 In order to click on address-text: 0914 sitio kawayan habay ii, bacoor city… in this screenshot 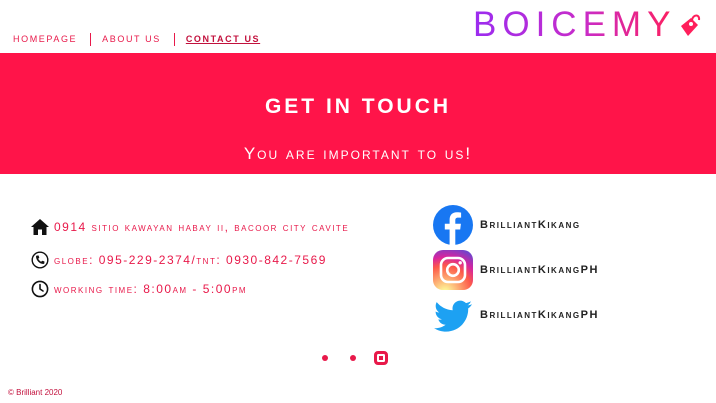, I will do `click(202, 227)`.